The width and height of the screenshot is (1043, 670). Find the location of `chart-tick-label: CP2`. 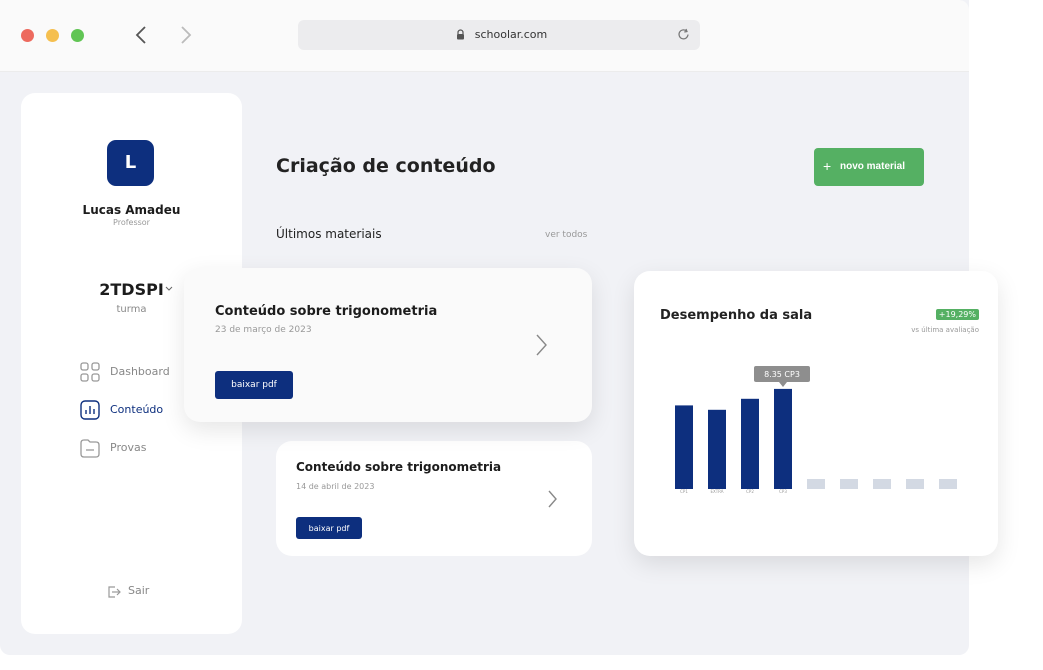

chart-tick-label: CP2 is located at coordinates (750, 491).